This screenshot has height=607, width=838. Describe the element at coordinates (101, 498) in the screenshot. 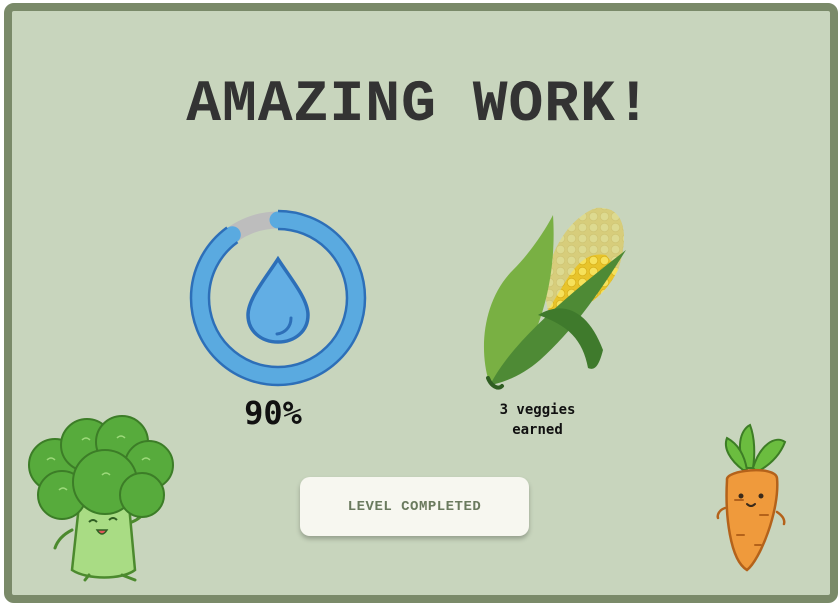

I see `broccoli-character` at that location.